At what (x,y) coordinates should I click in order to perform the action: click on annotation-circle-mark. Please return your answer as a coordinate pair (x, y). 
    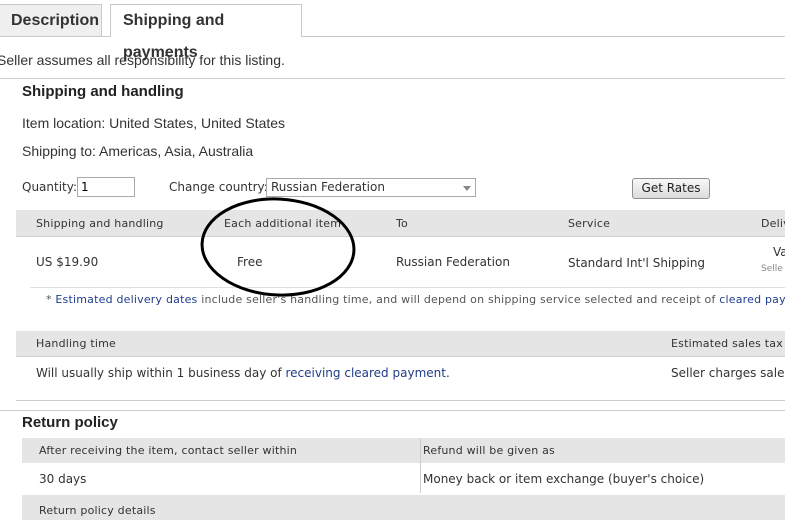
    Looking at the image, I should click on (278, 247).